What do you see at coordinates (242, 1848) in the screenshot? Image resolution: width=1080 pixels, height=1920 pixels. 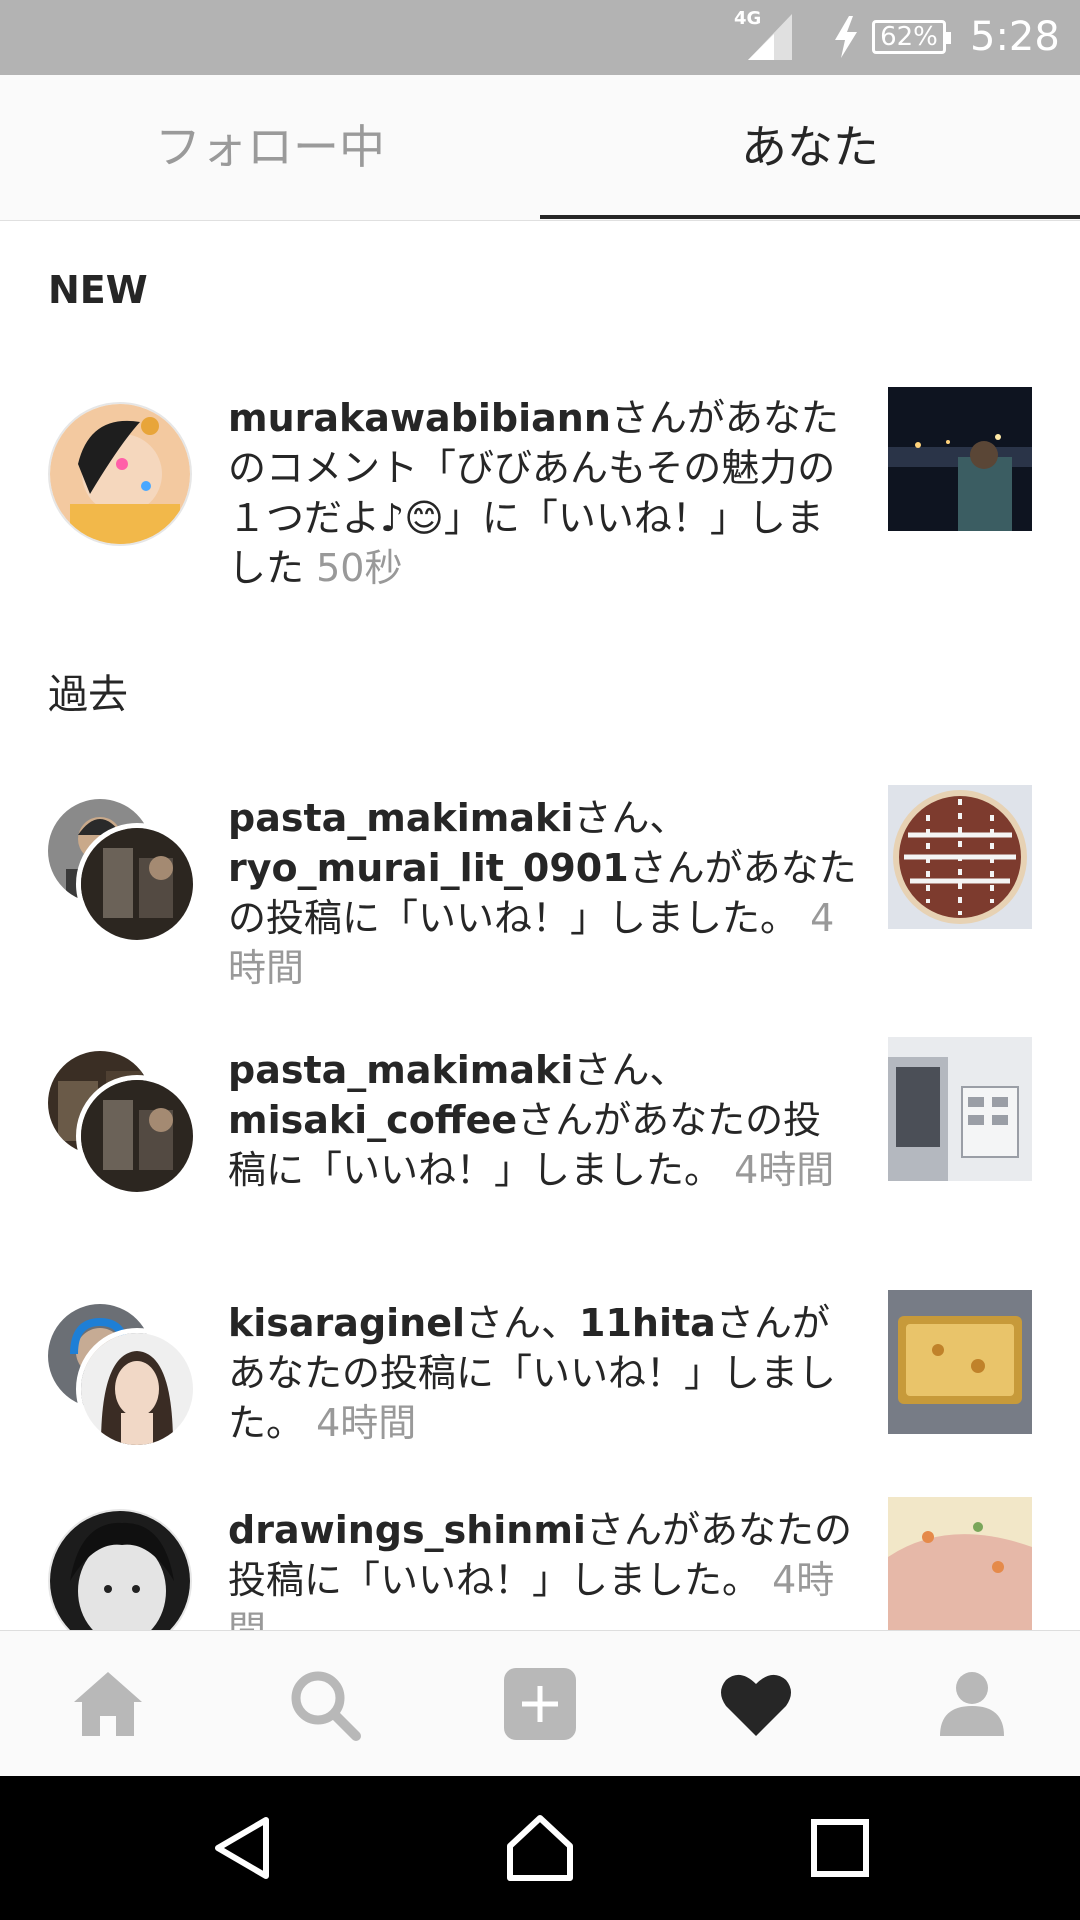 I see `back-icon` at bounding box center [242, 1848].